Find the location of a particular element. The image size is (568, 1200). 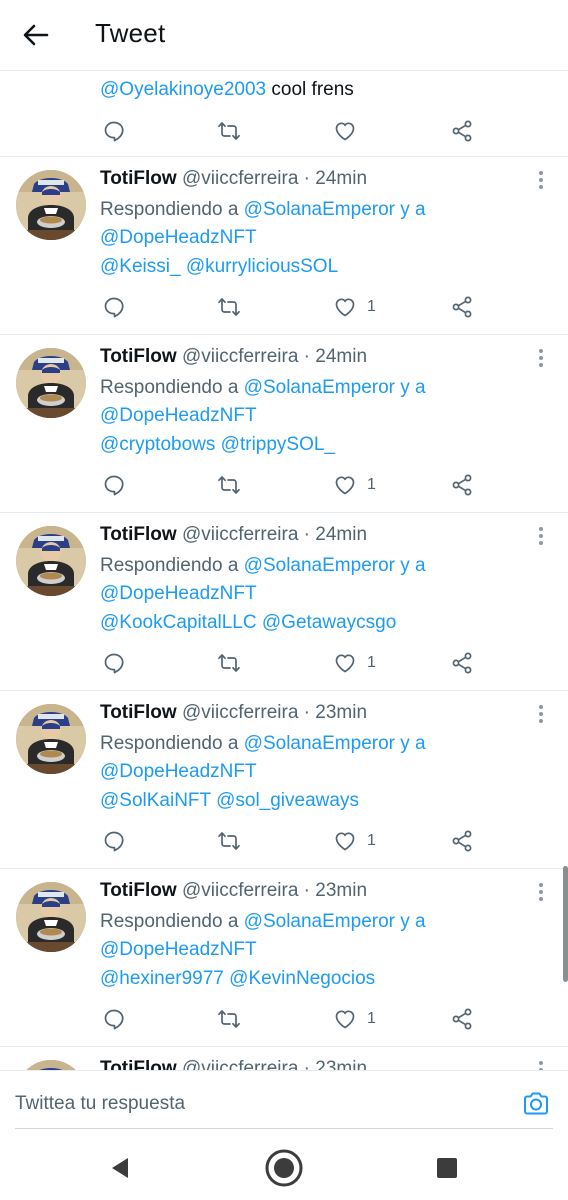

replying-join: y a is located at coordinates (410, 387).